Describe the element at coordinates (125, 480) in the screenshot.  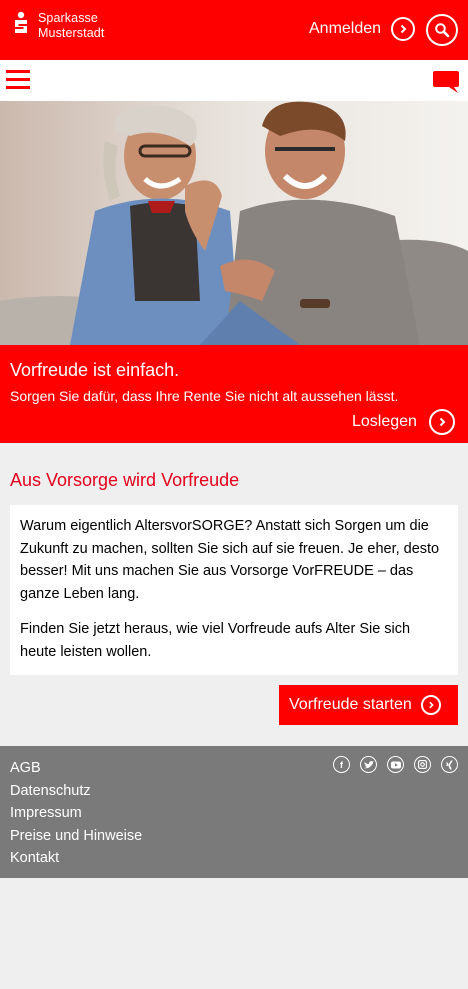
I see `section-heading: Aus Vorsorge wird Vorfreude` at that location.